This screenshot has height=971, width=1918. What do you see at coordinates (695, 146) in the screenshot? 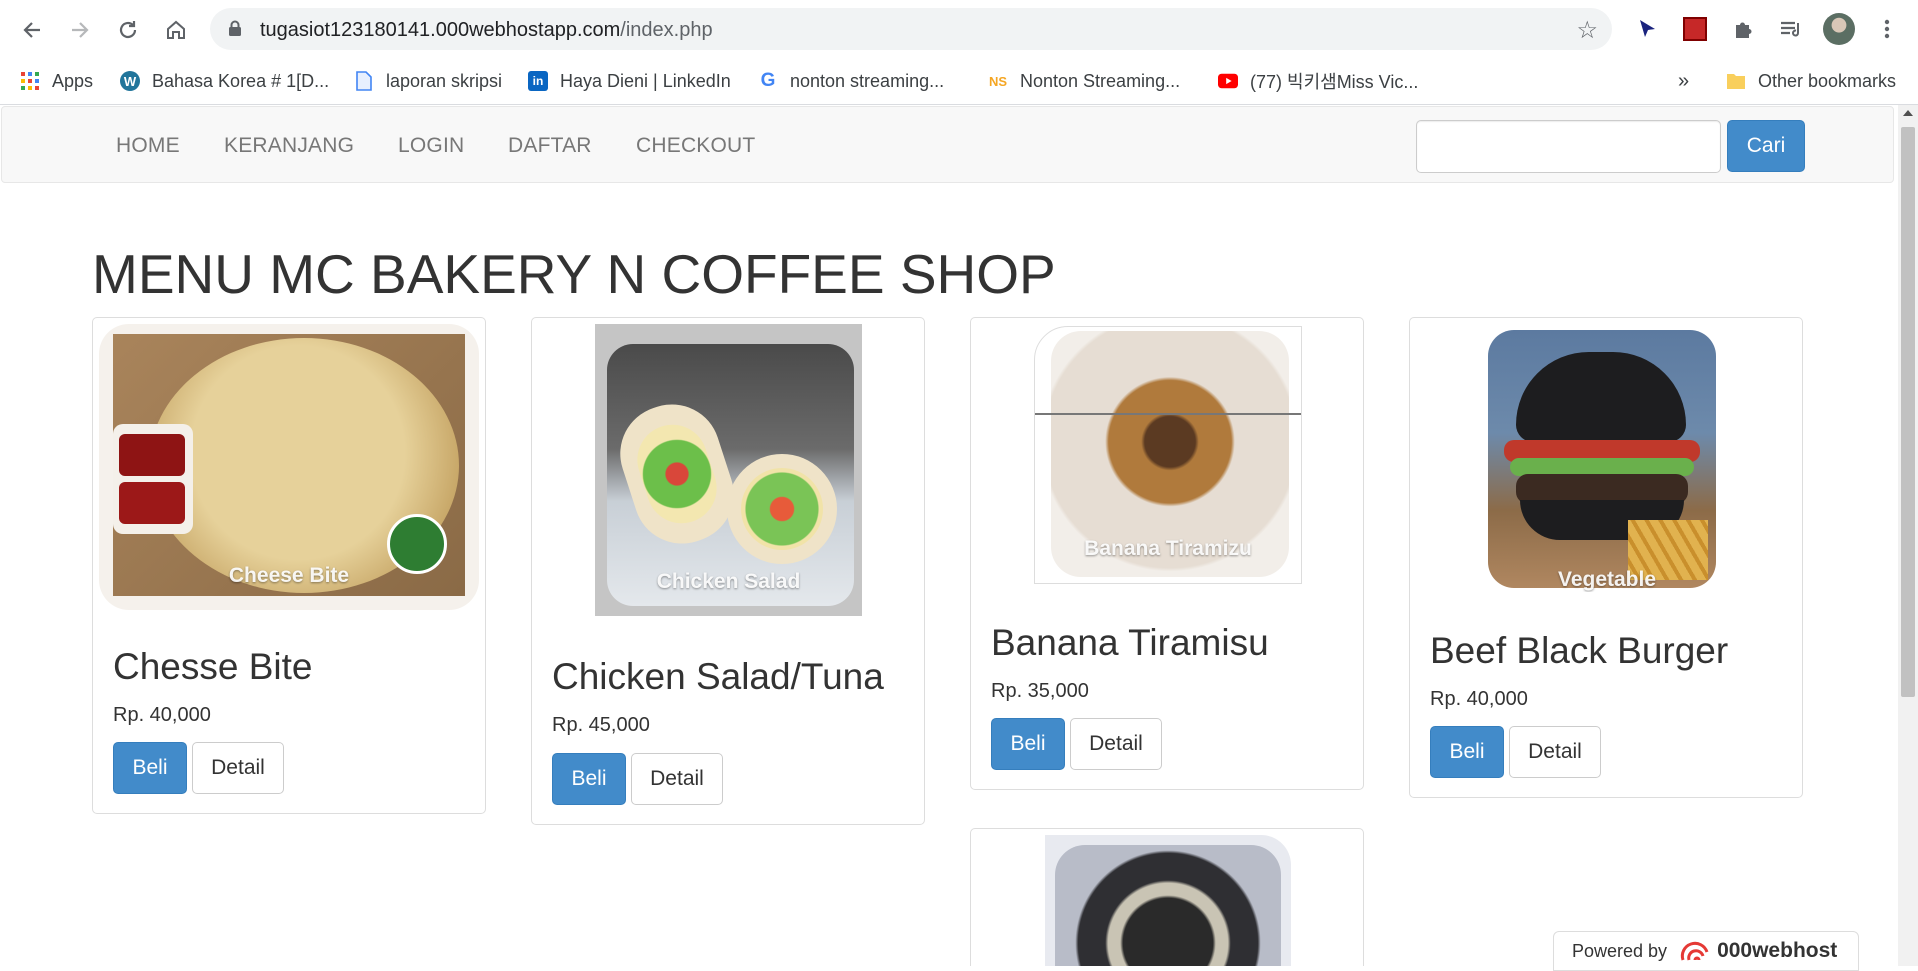
I see `nav-checkout: CHECKOUT` at bounding box center [695, 146].